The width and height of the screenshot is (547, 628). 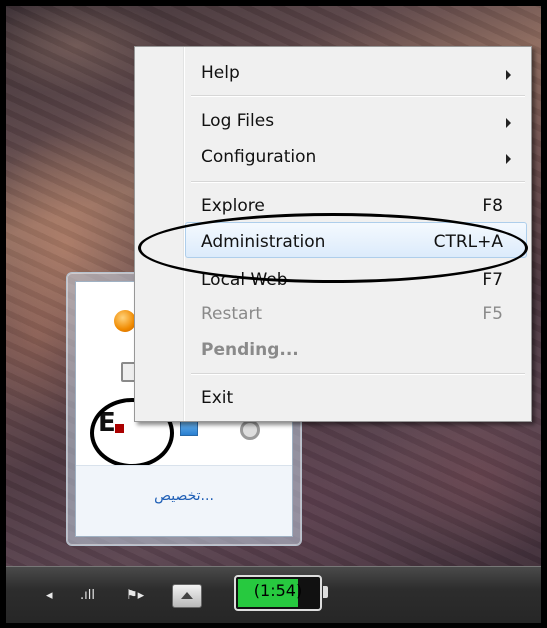 I want to click on menu-item-shortcut: F5, so click(x=492, y=314).